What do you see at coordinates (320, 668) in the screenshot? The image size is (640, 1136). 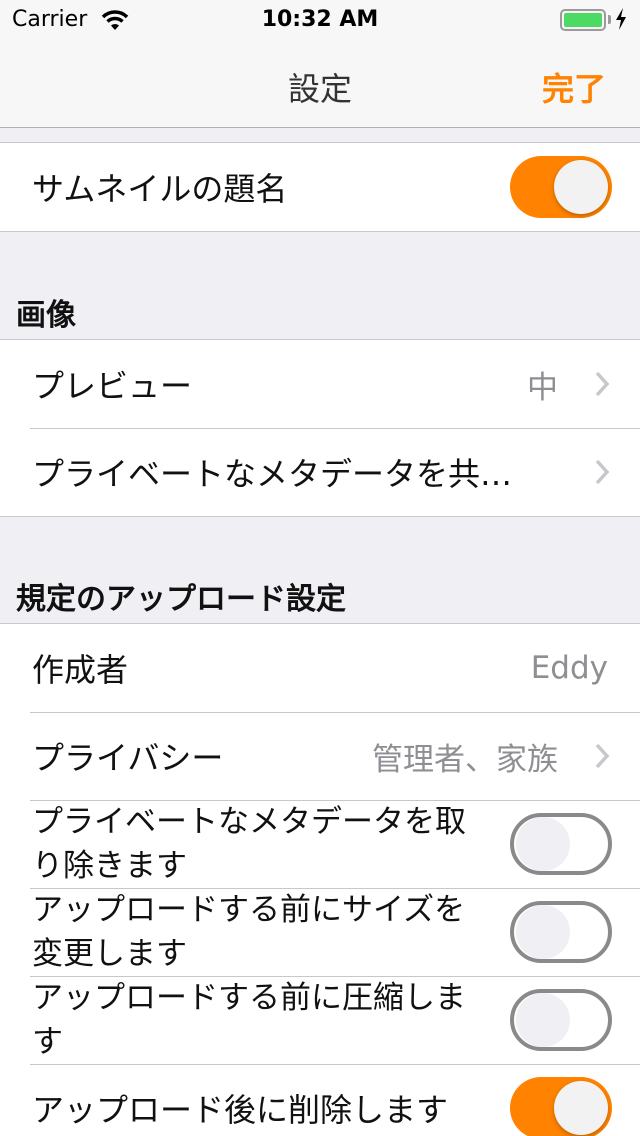 I see `author-row: 作成者 Eddy` at bounding box center [320, 668].